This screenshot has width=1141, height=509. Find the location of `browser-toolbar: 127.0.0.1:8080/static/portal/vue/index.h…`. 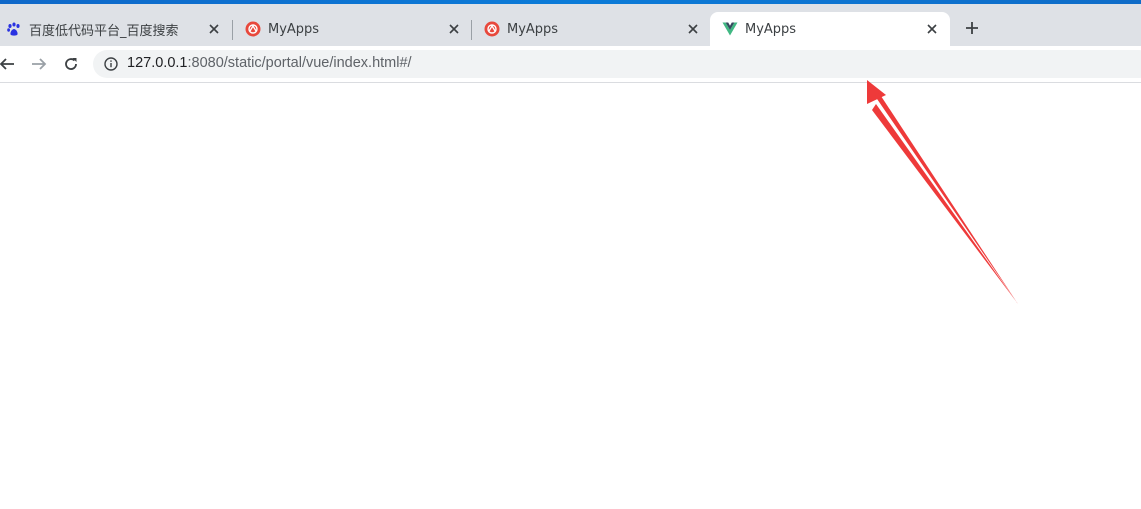

browser-toolbar: 127.0.0.1:8080/static/portal/vue/index.h… is located at coordinates (570, 64).